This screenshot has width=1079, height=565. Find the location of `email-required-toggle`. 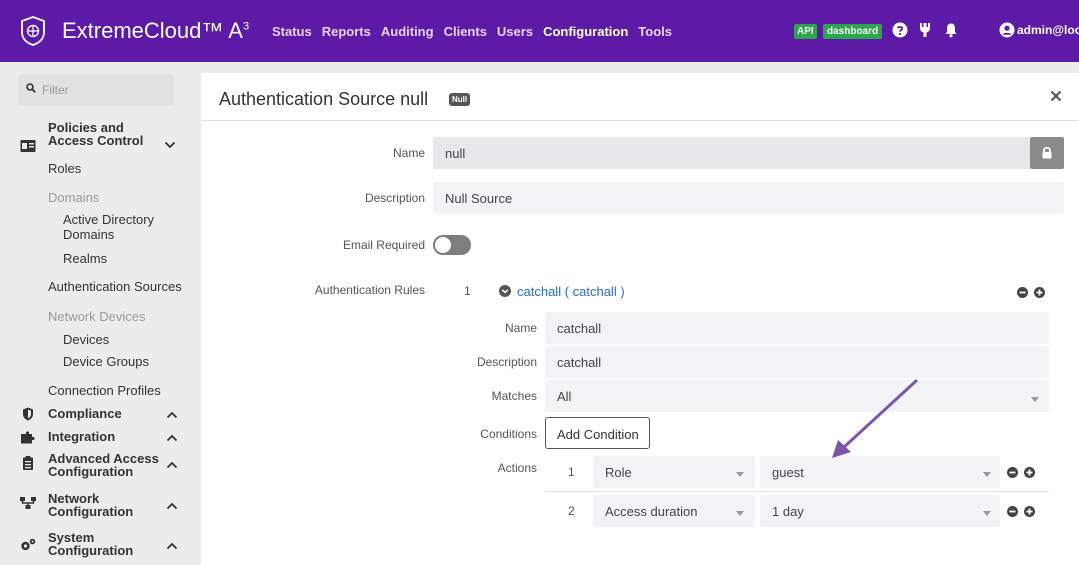

email-required-toggle is located at coordinates (452, 245).